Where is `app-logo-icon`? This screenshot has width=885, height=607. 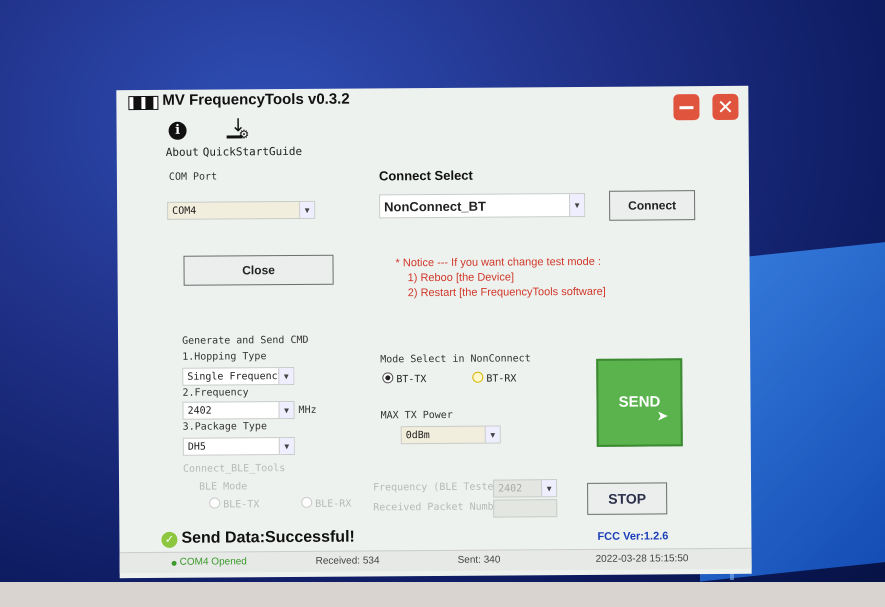 app-logo-icon is located at coordinates (143, 103).